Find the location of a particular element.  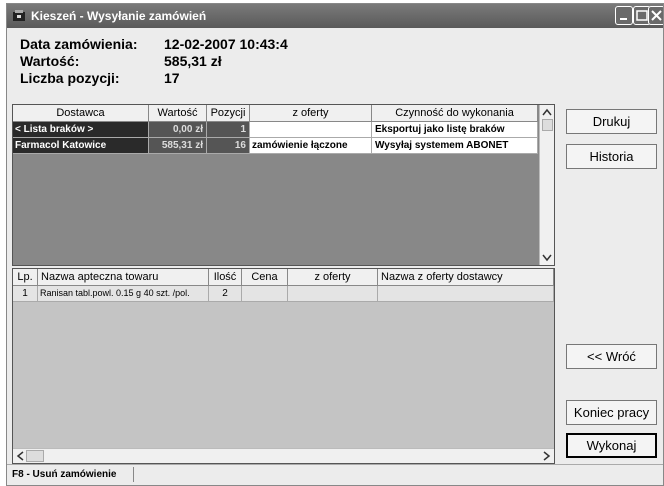

scroll-left-icon is located at coordinates (20, 456).